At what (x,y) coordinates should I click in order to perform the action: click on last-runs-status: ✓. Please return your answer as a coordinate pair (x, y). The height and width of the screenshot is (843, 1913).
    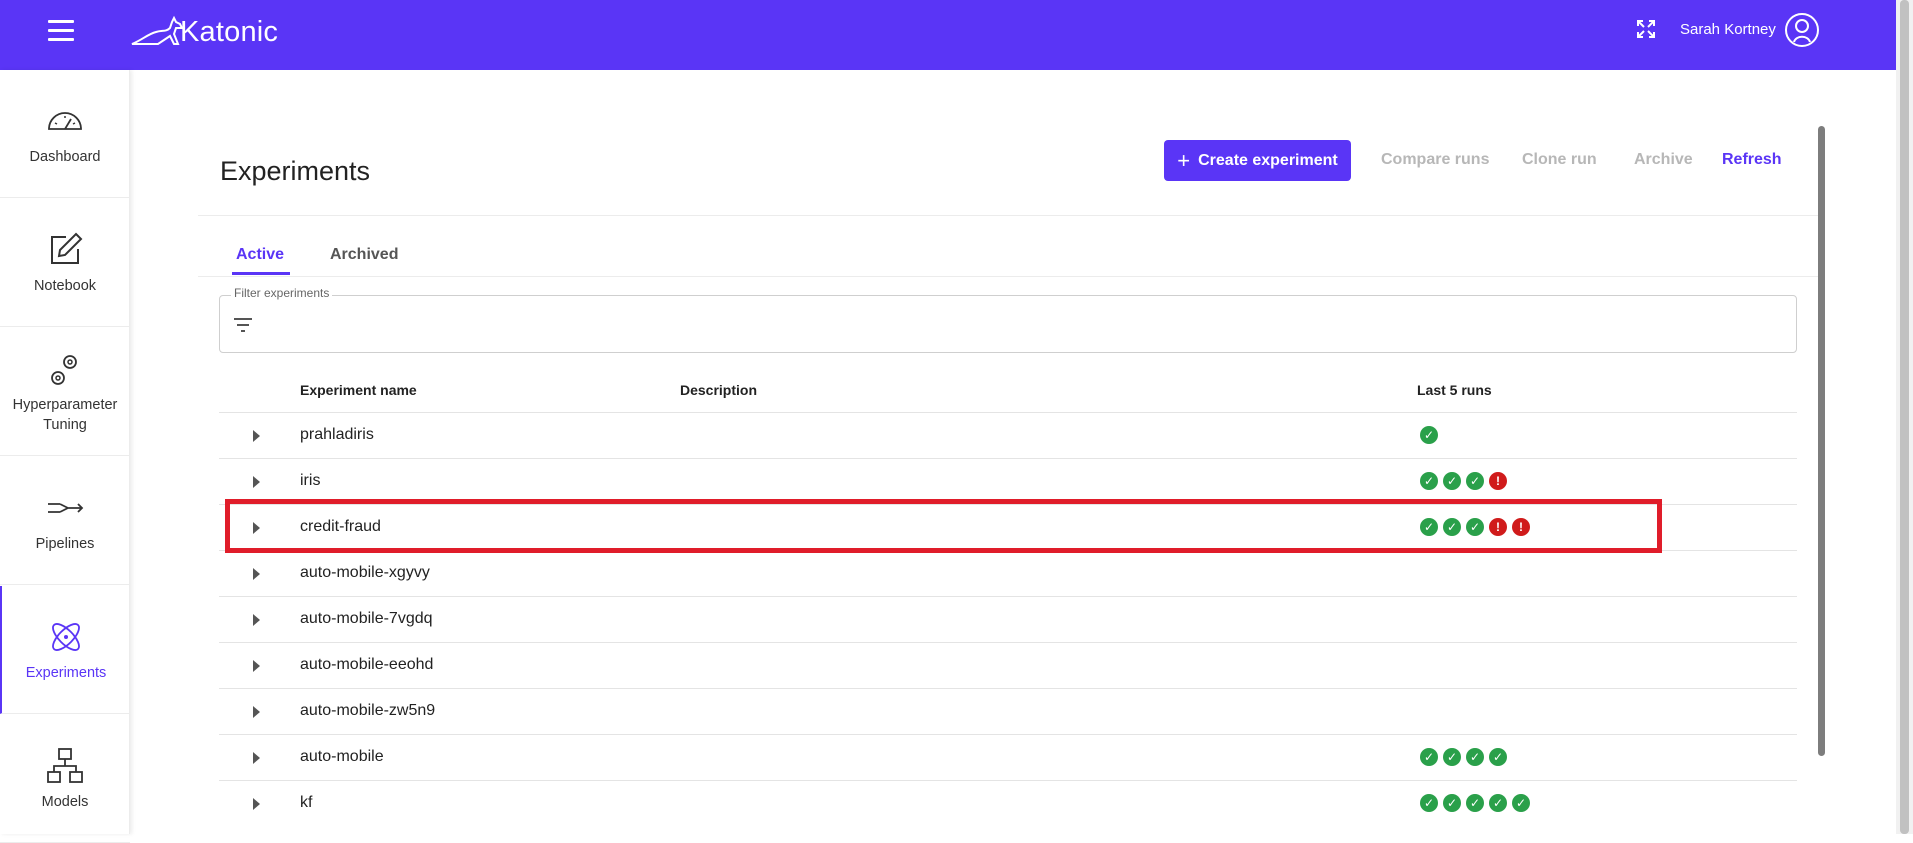
    Looking at the image, I should click on (1429, 435).